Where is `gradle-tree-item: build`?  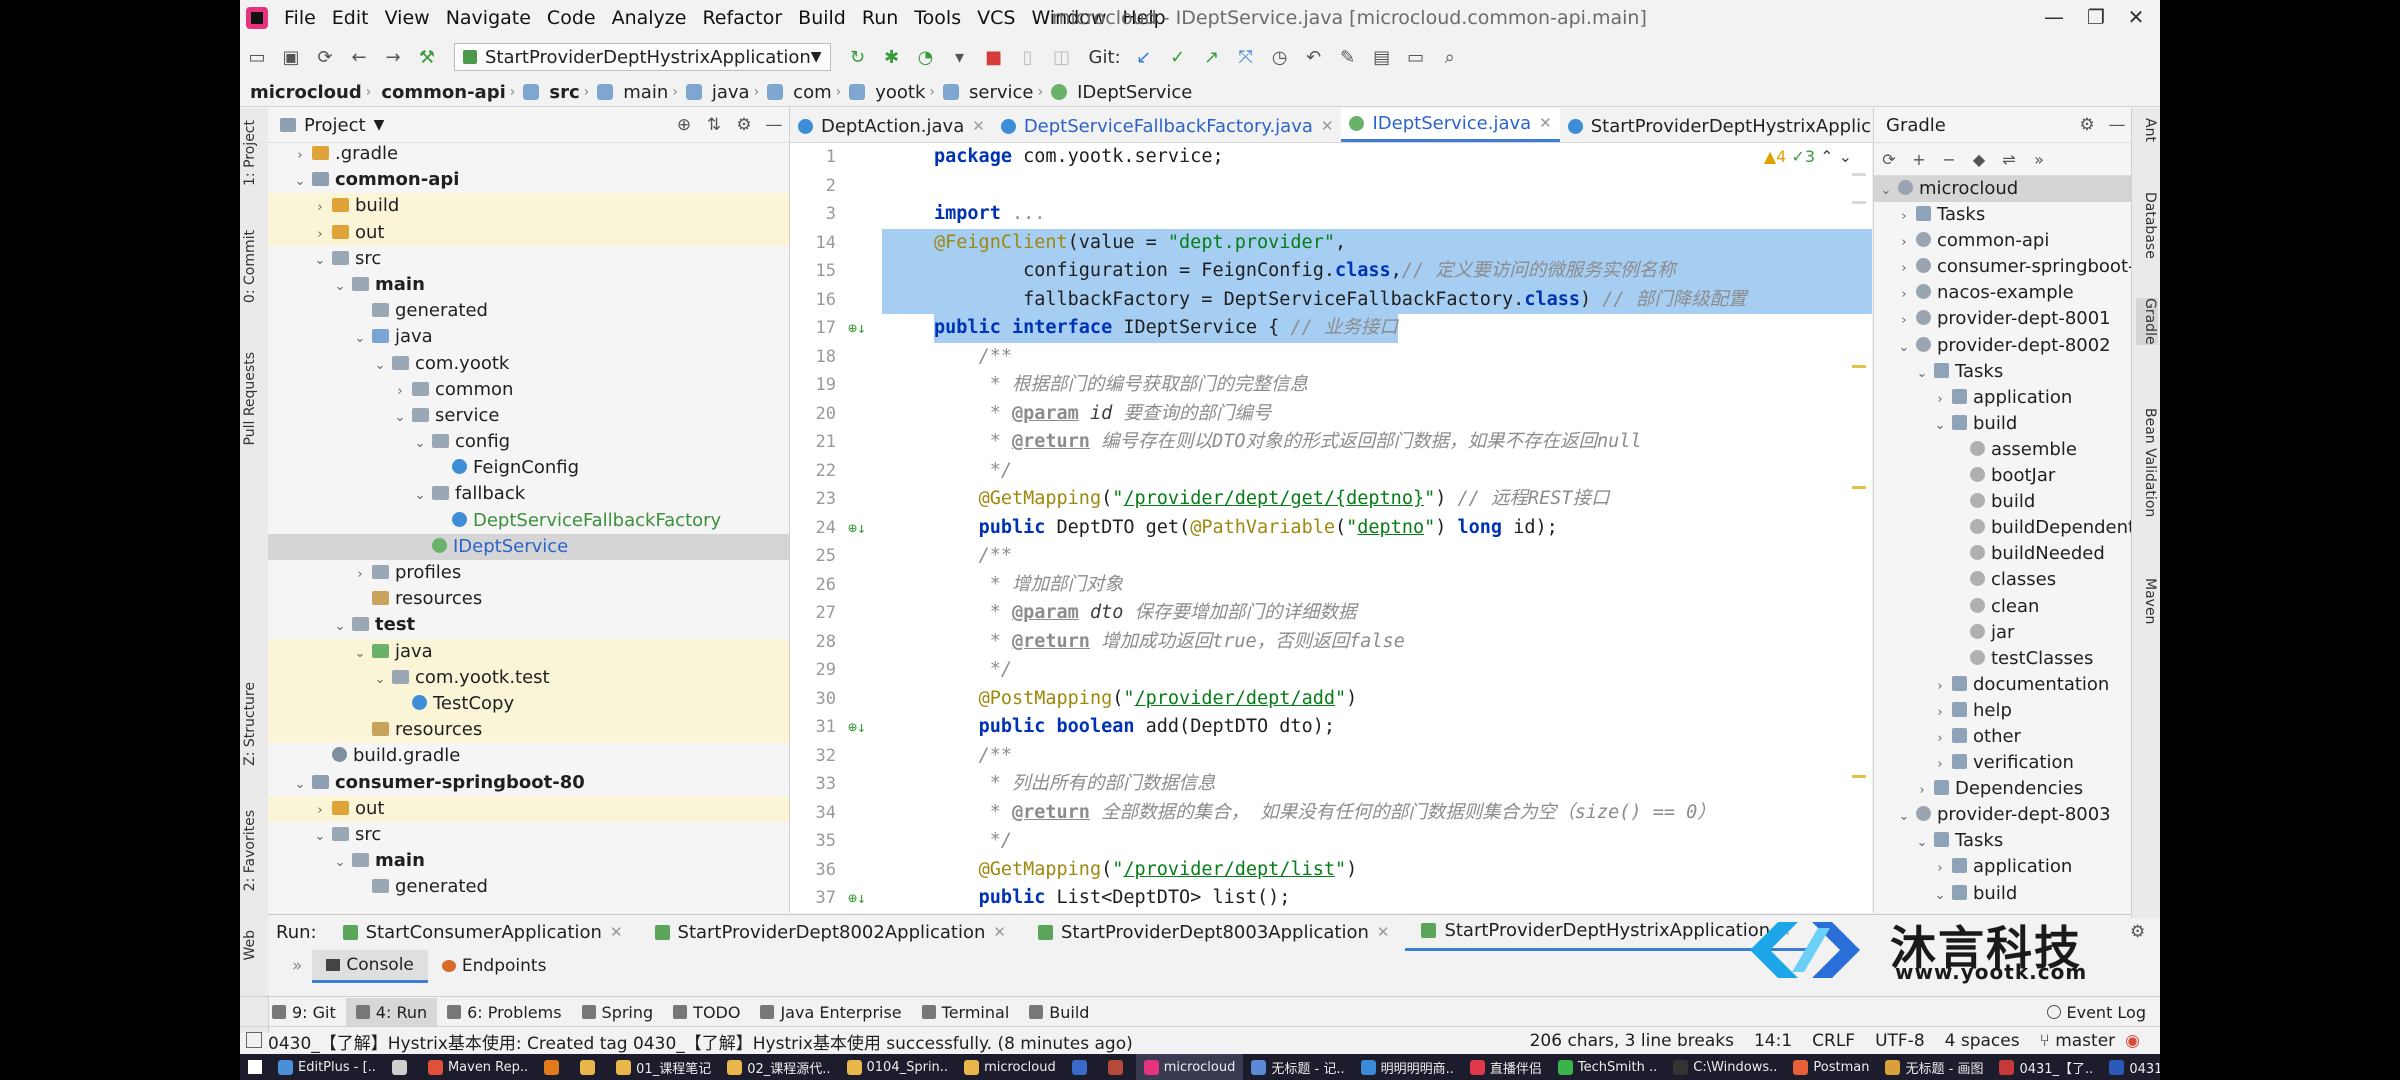 gradle-tree-item: build is located at coordinates (2003, 502).